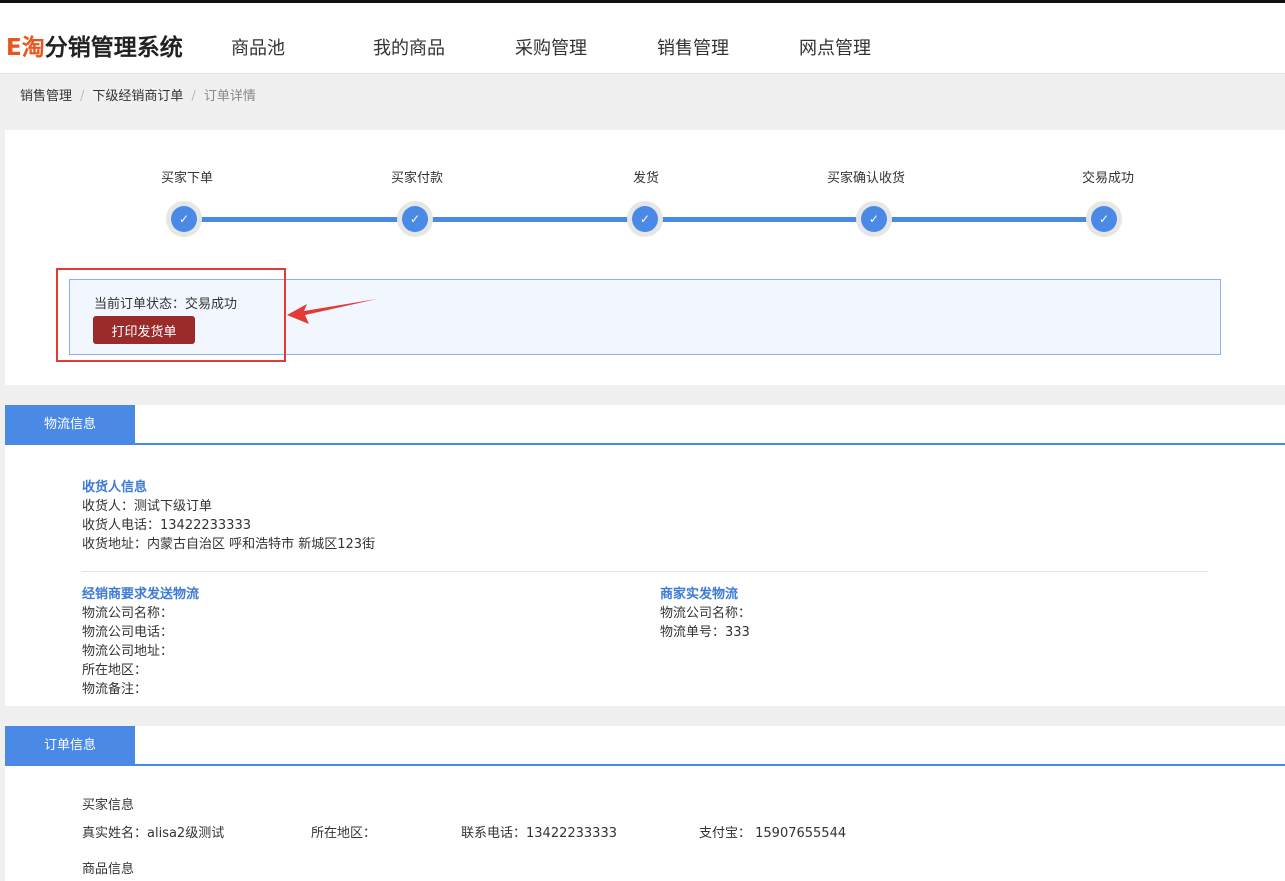 This screenshot has width=1285, height=881. What do you see at coordinates (128, 632) in the screenshot?
I see `dealer-logistics-company-phone: 物流公司电话：` at bounding box center [128, 632].